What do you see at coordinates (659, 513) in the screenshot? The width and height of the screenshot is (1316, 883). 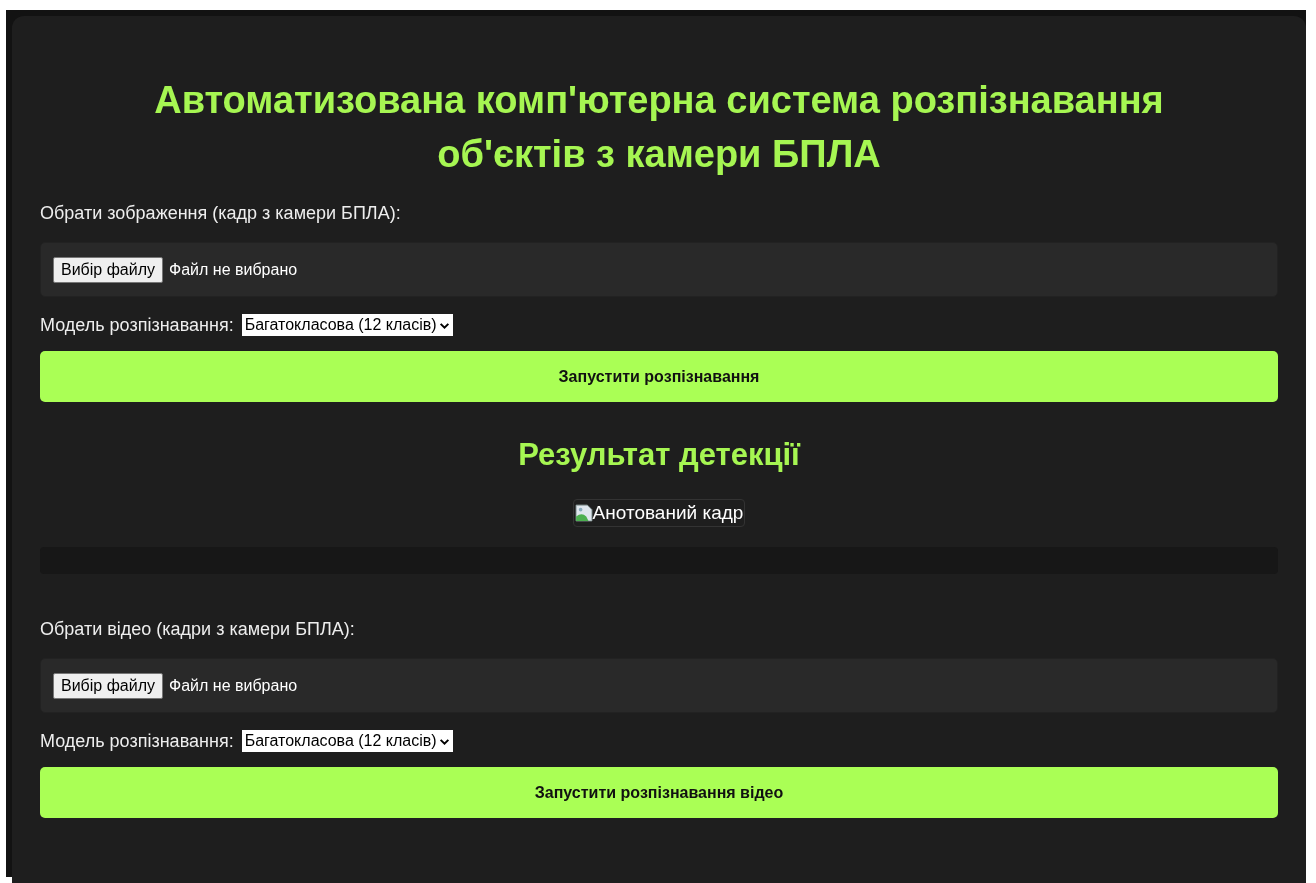 I see `broken-image: Анотований кадр` at bounding box center [659, 513].